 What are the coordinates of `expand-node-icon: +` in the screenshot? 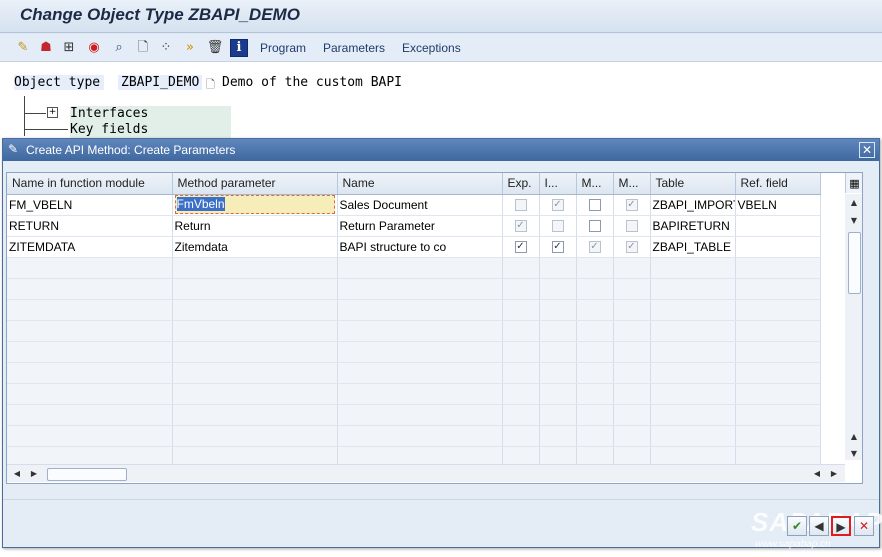 It's located at (52, 112).